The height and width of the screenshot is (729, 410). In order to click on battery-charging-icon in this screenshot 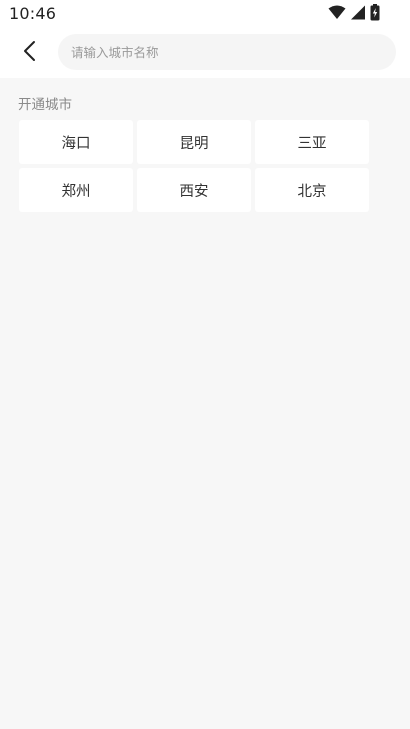, I will do `click(375, 14)`.